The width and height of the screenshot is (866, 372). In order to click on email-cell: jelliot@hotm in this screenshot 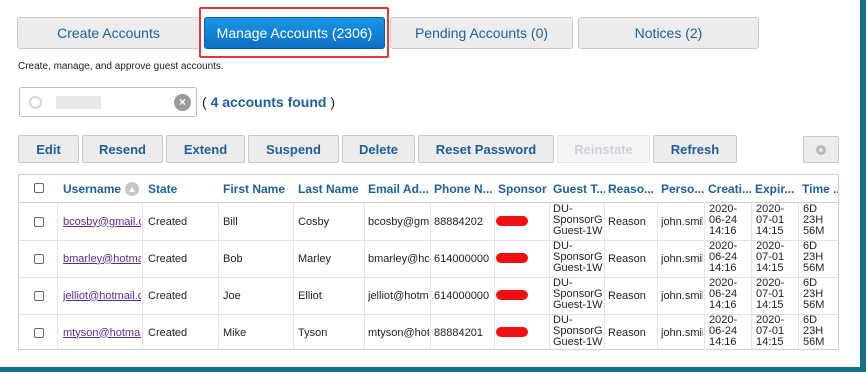, I will do `click(398, 295)`.